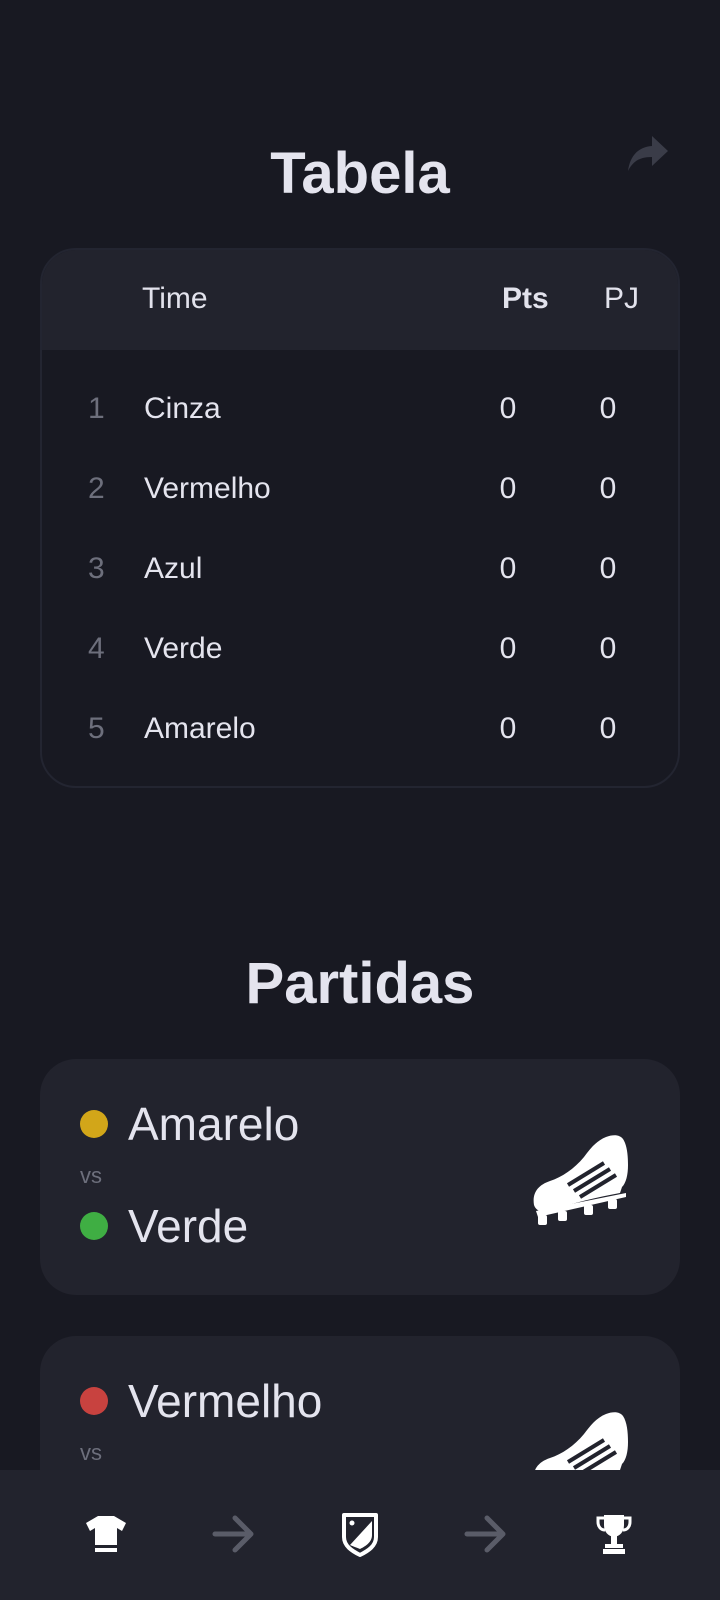 This screenshot has height=1600, width=720. I want to click on table-row: 1 Cinza 0 0, so click(360, 410).